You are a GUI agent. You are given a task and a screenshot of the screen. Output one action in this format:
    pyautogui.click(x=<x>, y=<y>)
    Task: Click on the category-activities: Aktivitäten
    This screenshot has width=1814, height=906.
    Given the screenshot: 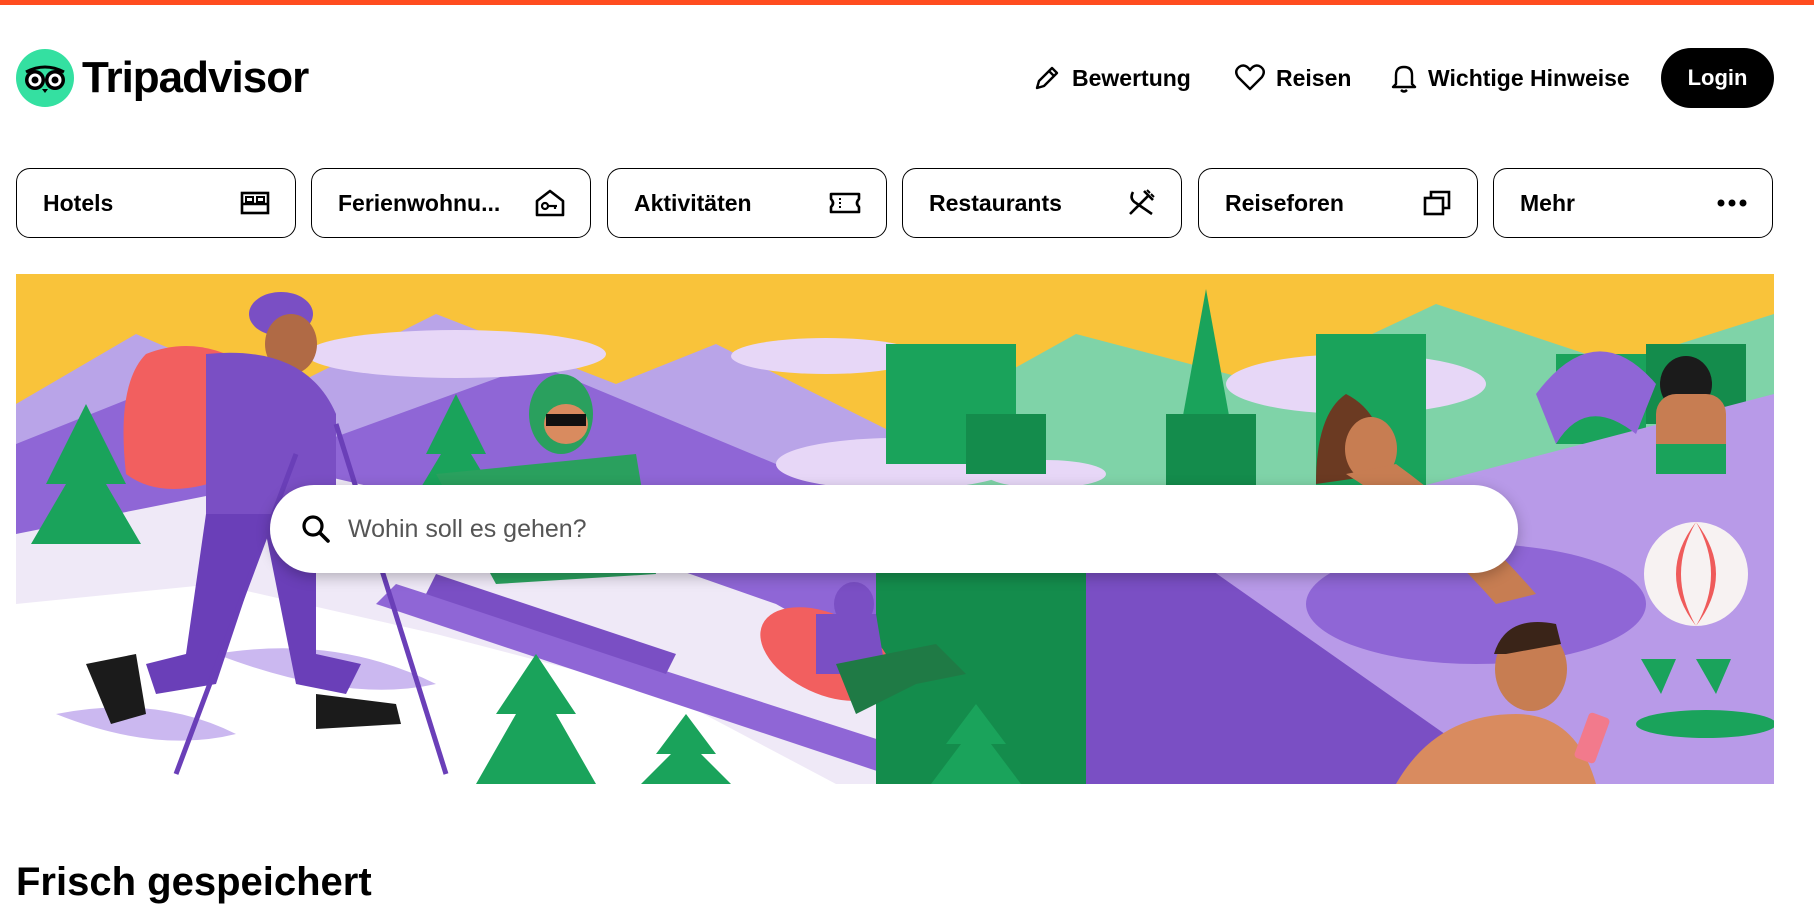 What is the action you would take?
    pyautogui.click(x=747, y=203)
    